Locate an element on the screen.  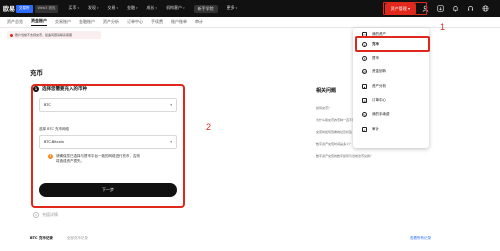
menu-item-transfer: ⇄ 资金划转 is located at coordinates (374, 71).